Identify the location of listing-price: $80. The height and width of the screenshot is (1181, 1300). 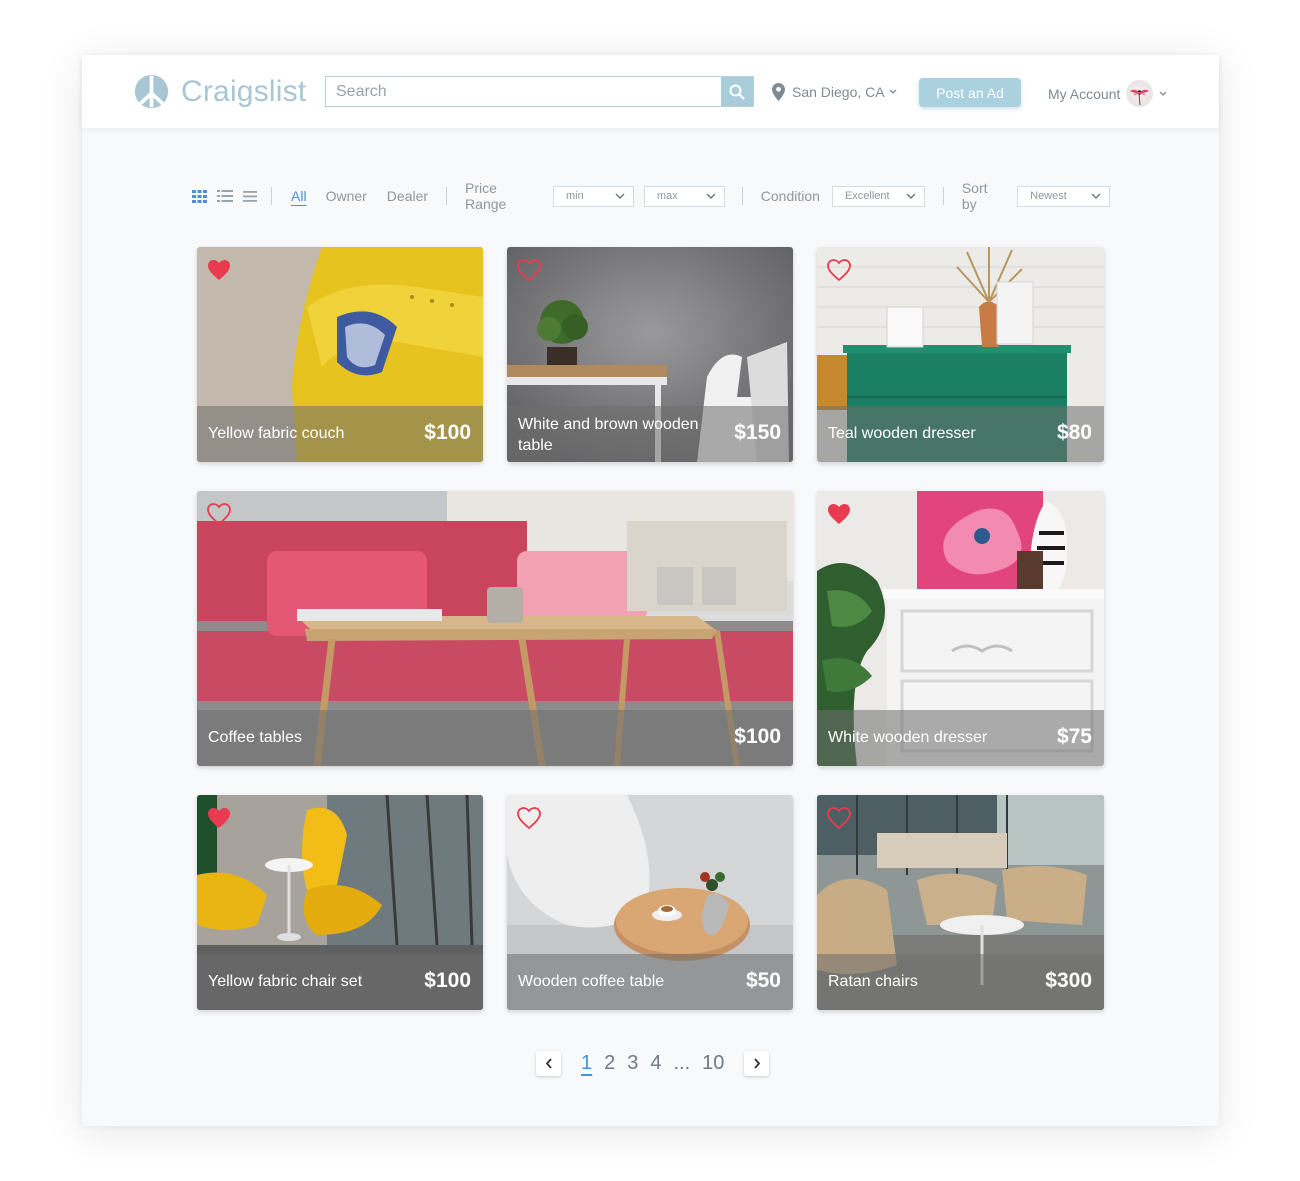
(1074, 432).